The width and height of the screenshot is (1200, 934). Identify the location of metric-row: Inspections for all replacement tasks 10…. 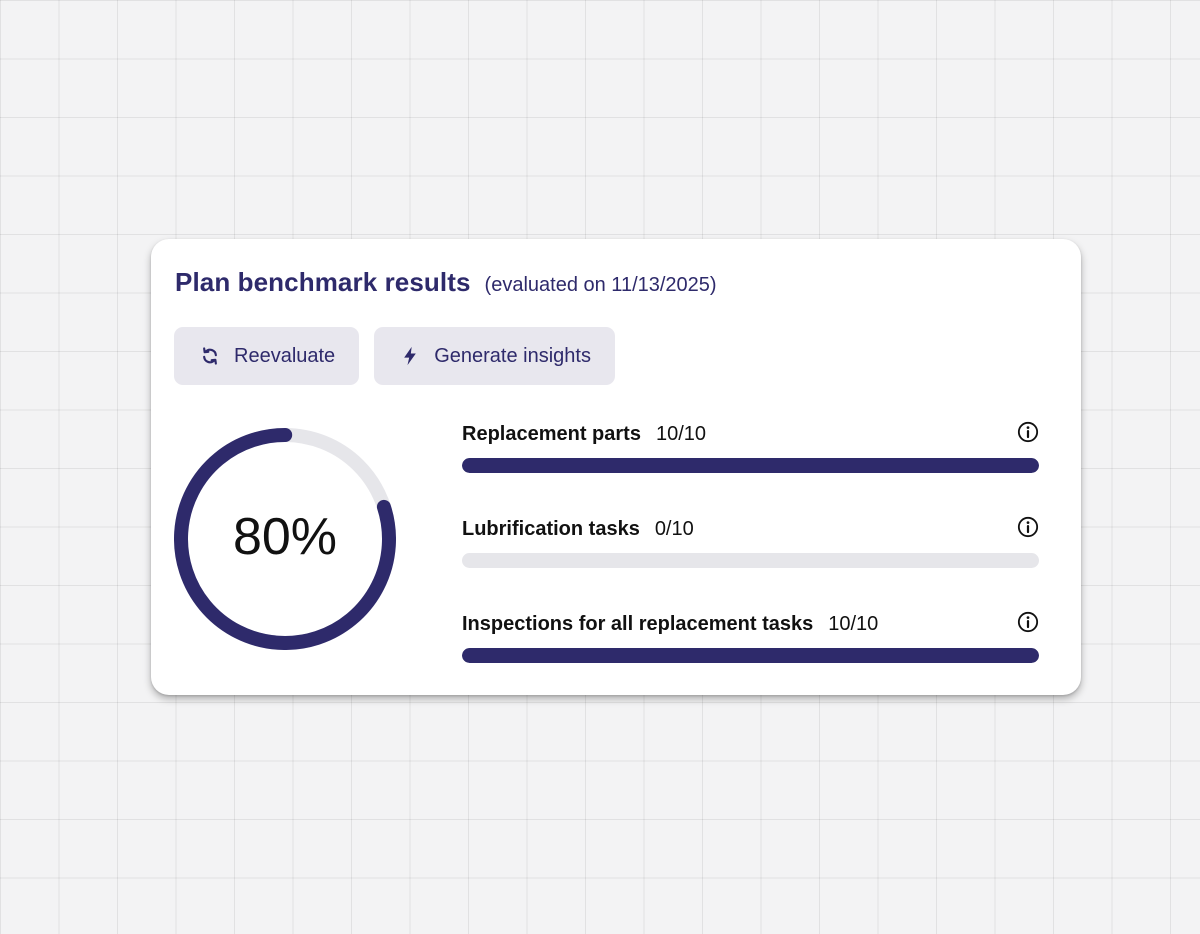
(750, 656).